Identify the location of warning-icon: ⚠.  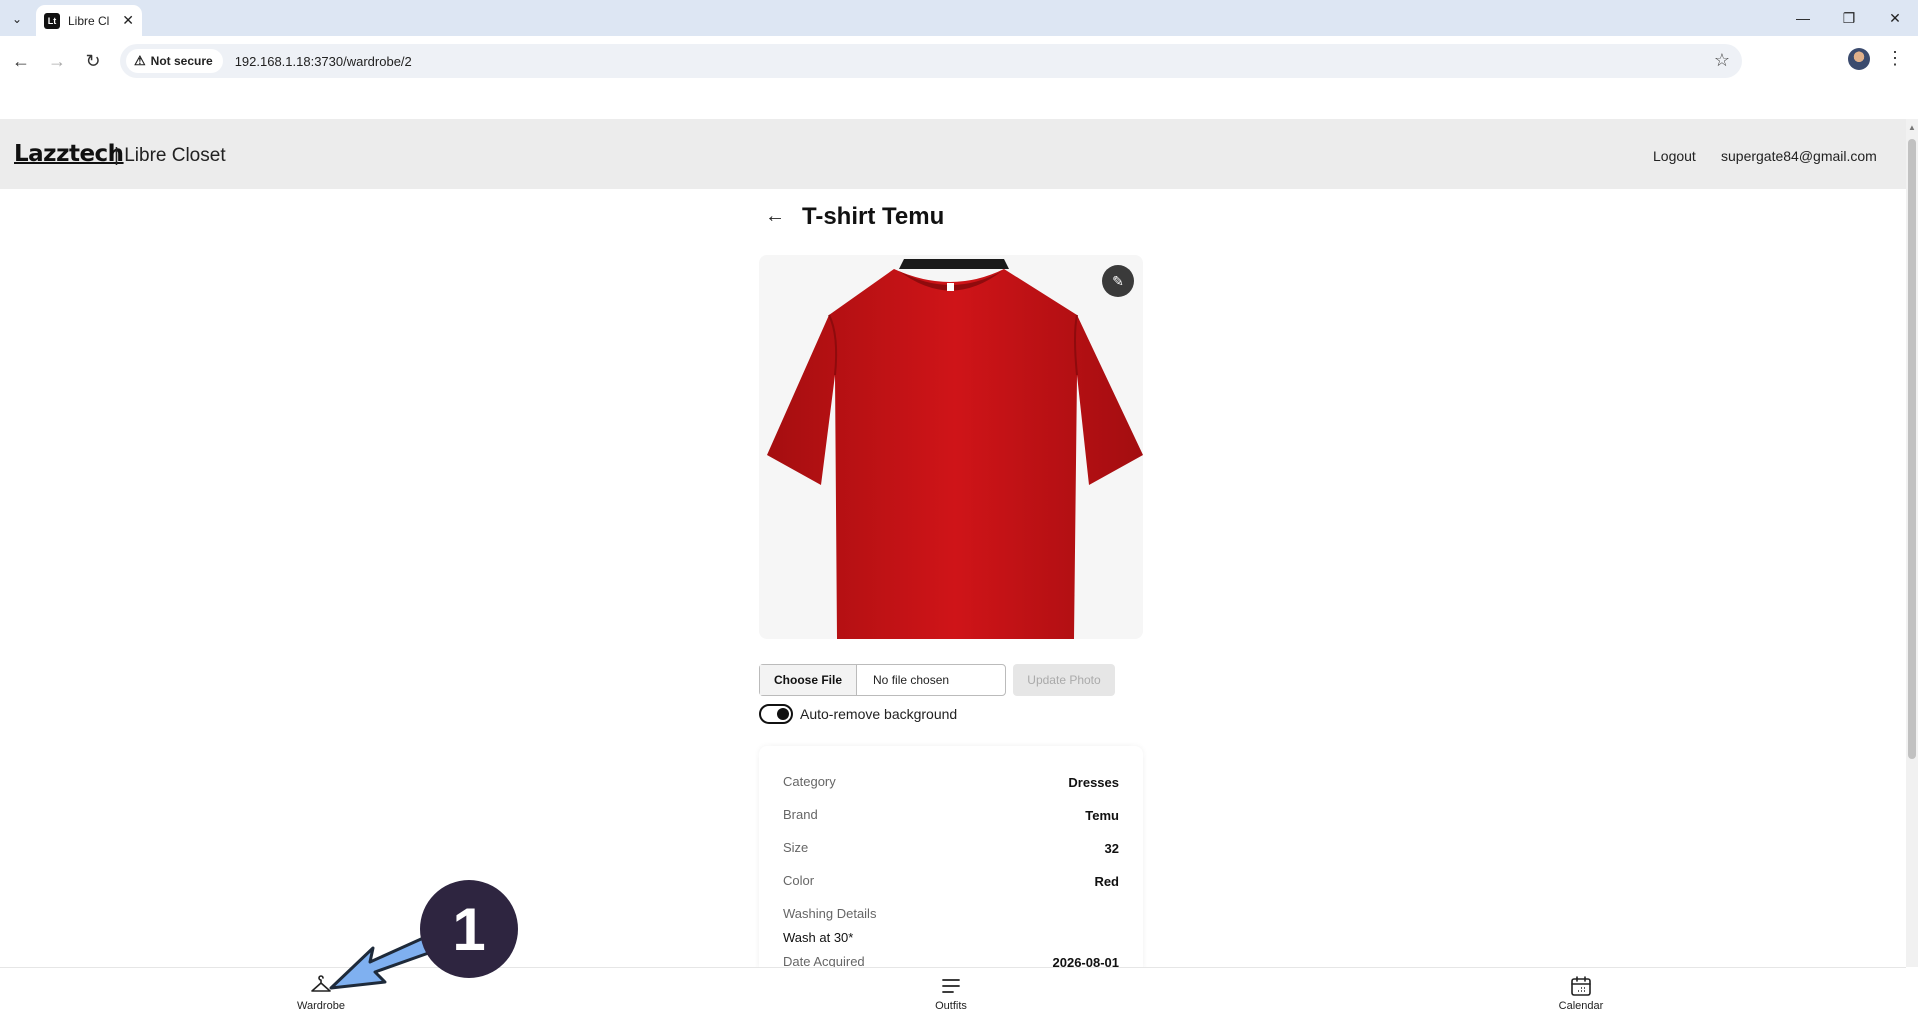
(140, 60).